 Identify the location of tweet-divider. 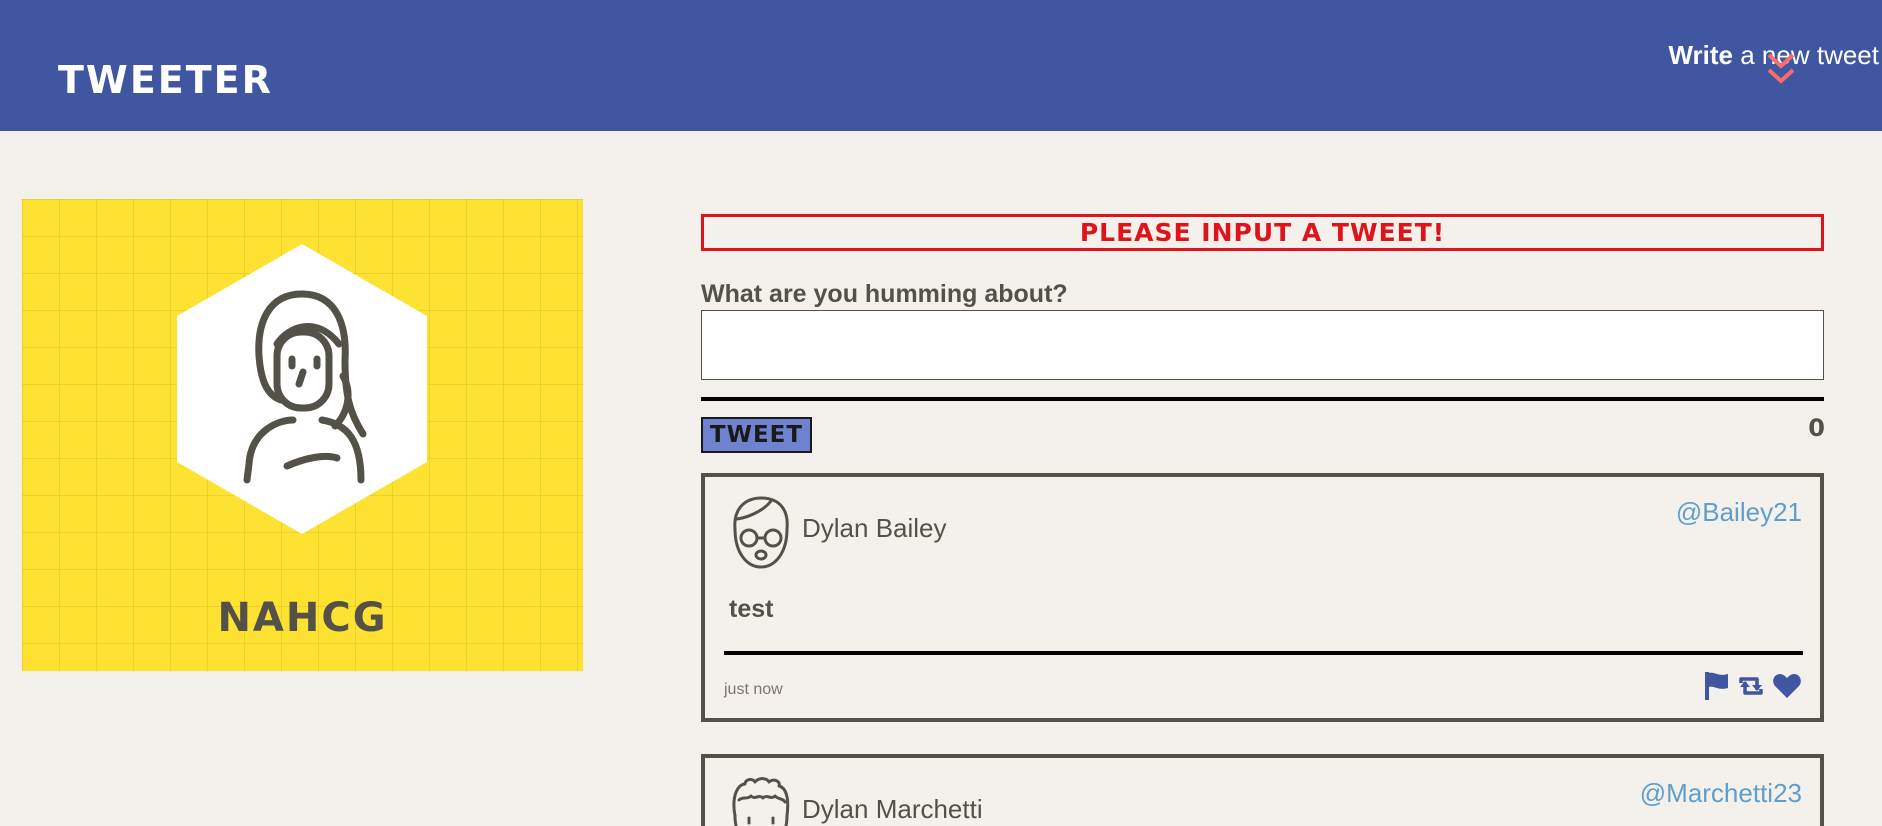
(1263, 653).